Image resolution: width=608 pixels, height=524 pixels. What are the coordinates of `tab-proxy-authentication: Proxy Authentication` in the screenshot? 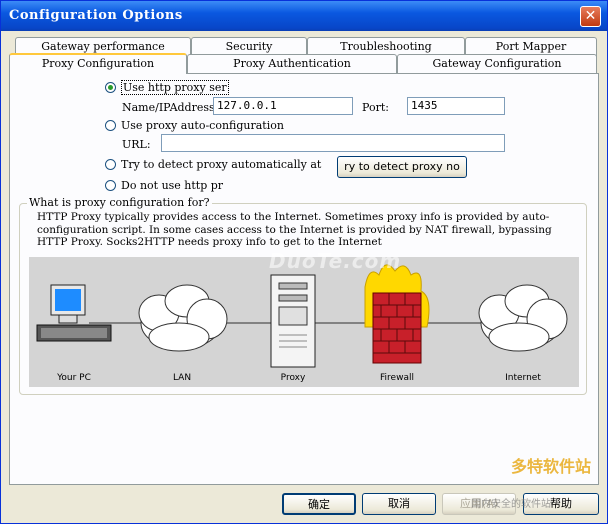 It's located at (292, 64).